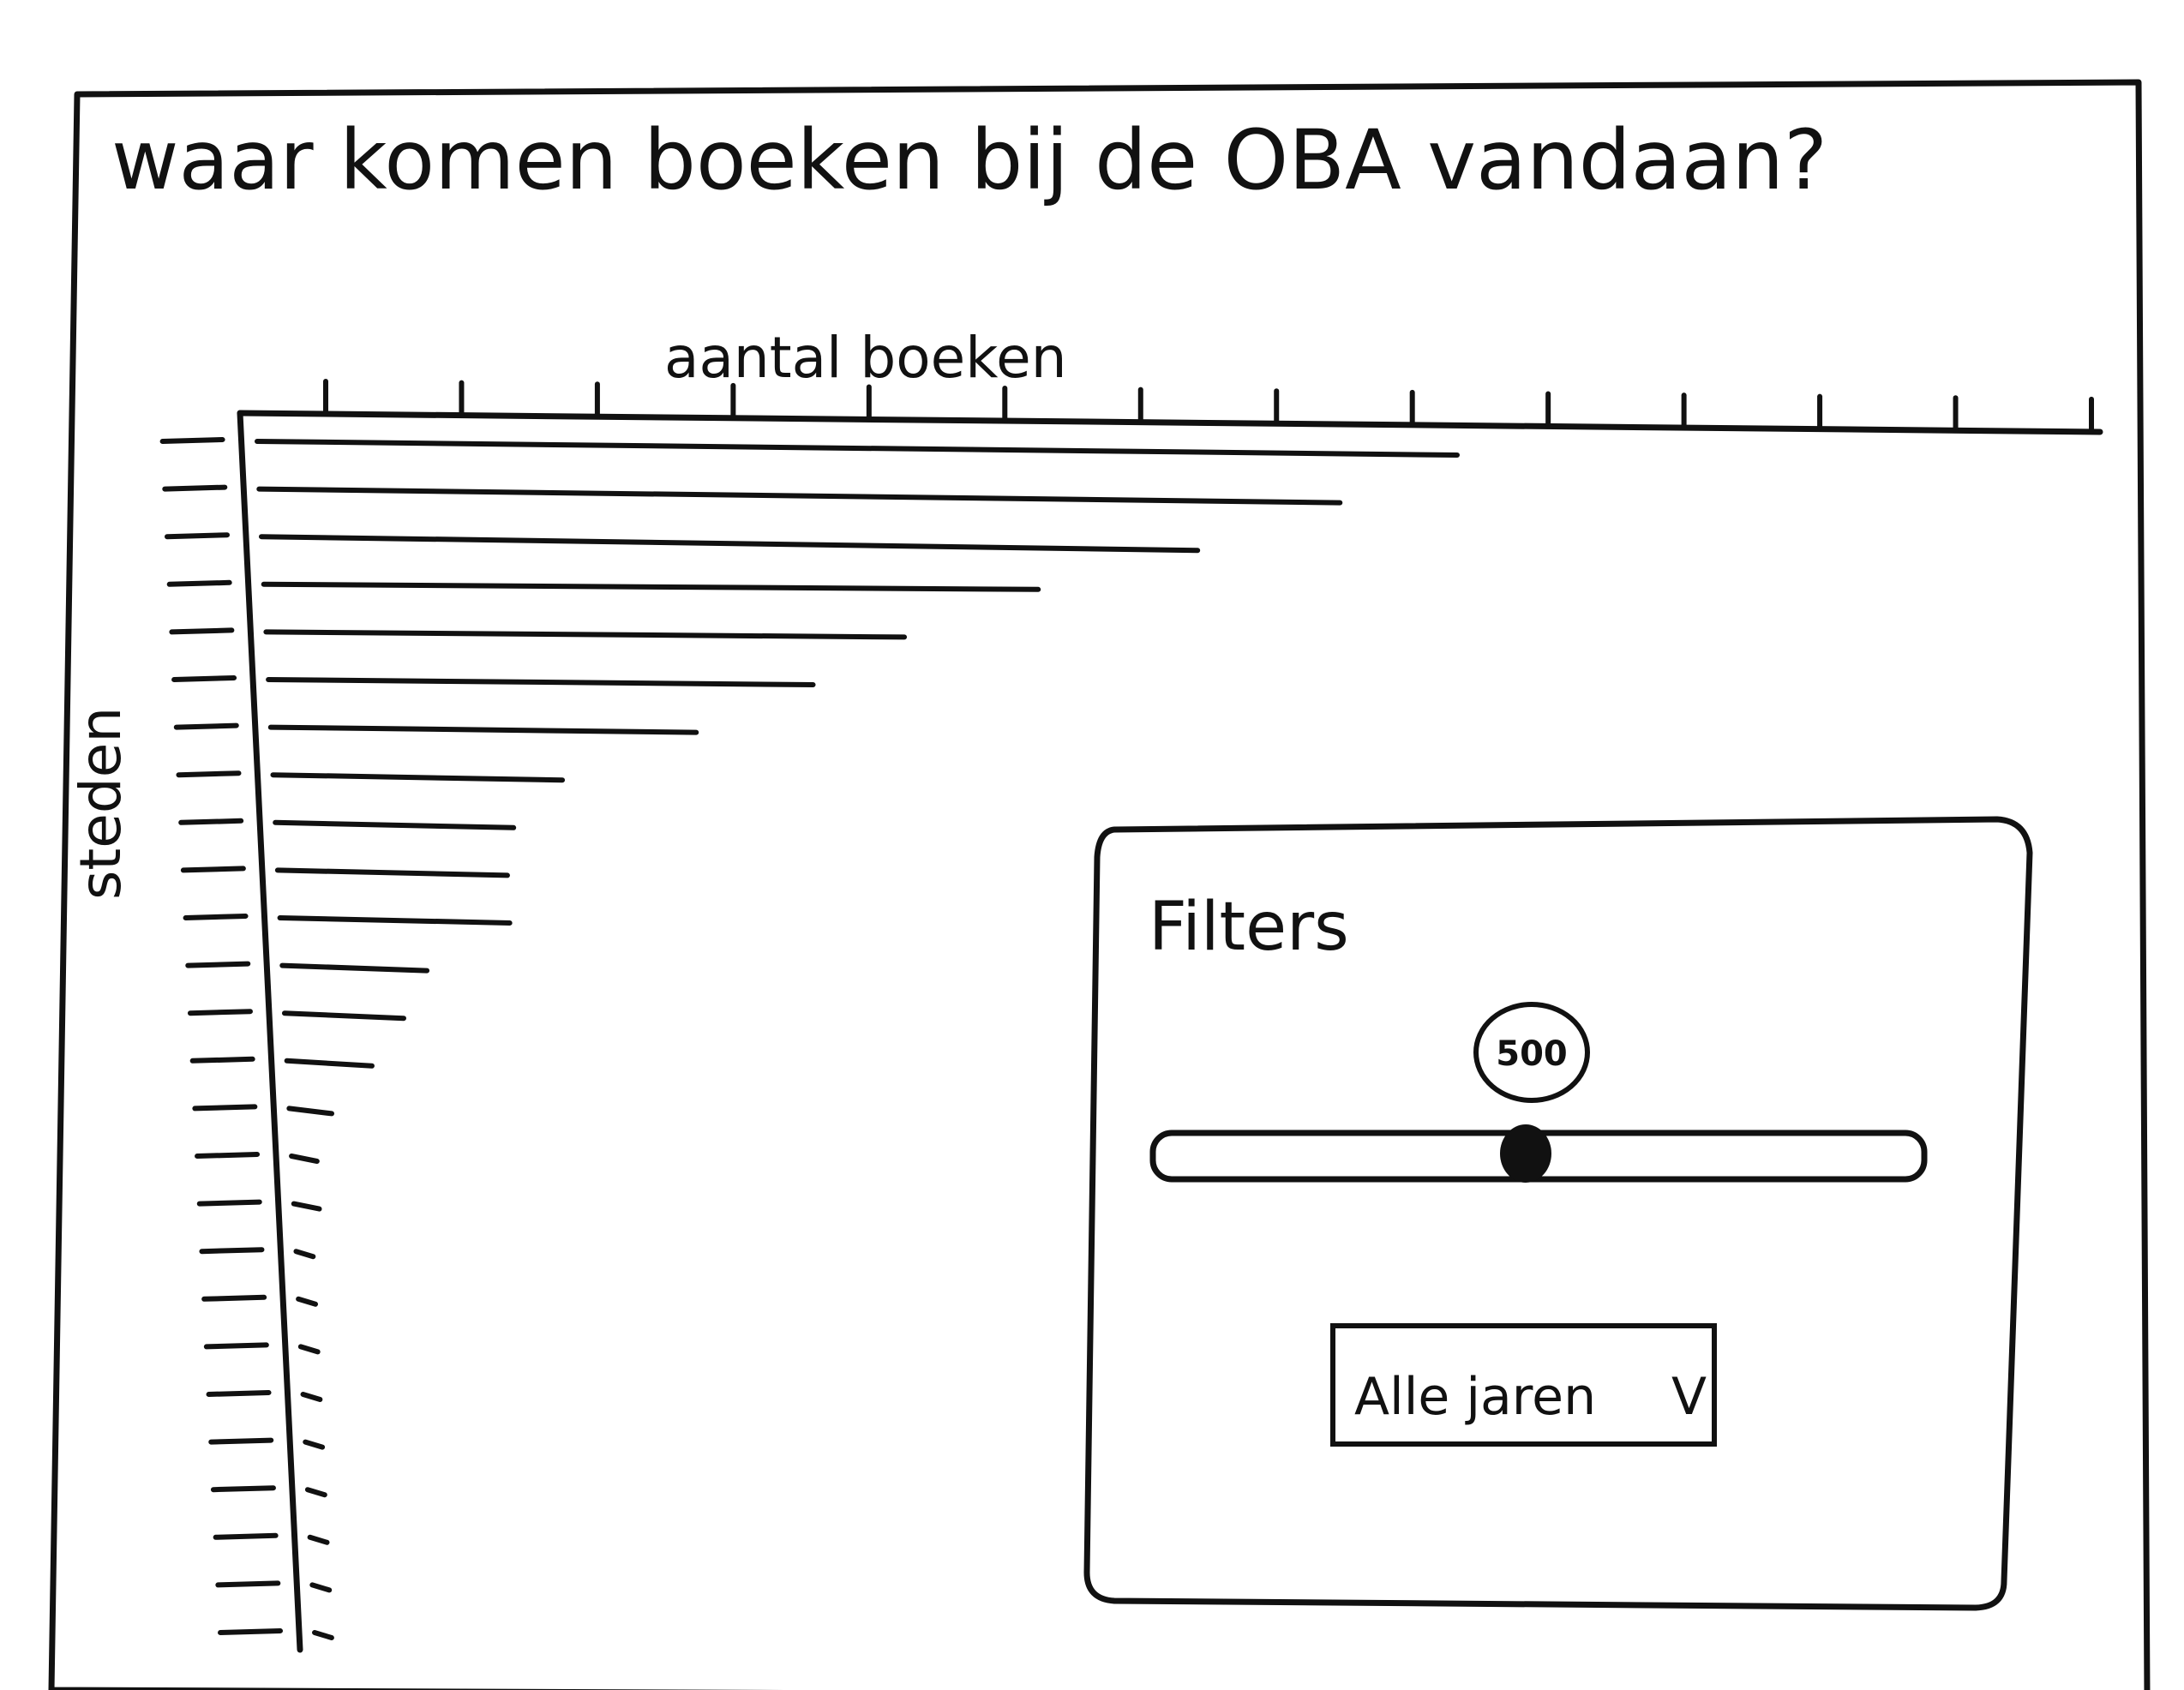 The height and width of the screenshot is (1690, 2184). What do you see at coordinates (969, 160) in the screenshot?
I see `page-title: waar komen boeken bij de OBA vandaan?` at bounding box center [969, 160].